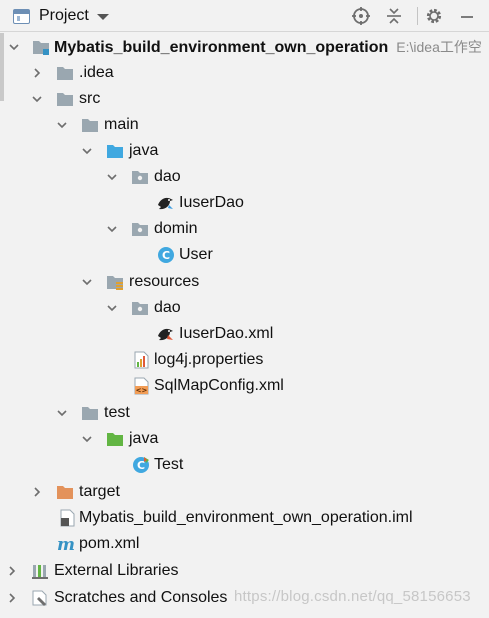  Describe the element at coordinates (109, 543) in the screenshot. I see `tree-label: pom.xml` at that location.